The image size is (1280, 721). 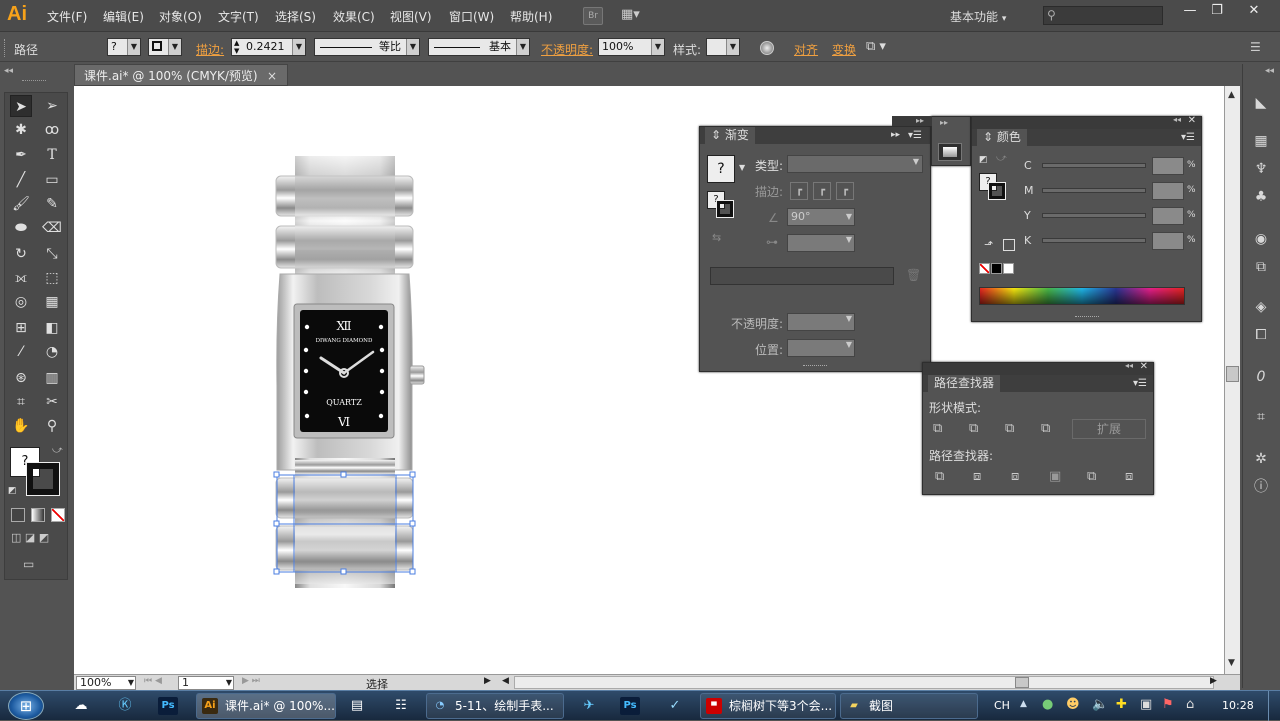 What do you see at coordinates (401, 706) in the screenshot?
I see `task-manager-icon: ☷` at bounding box center [401, 706].